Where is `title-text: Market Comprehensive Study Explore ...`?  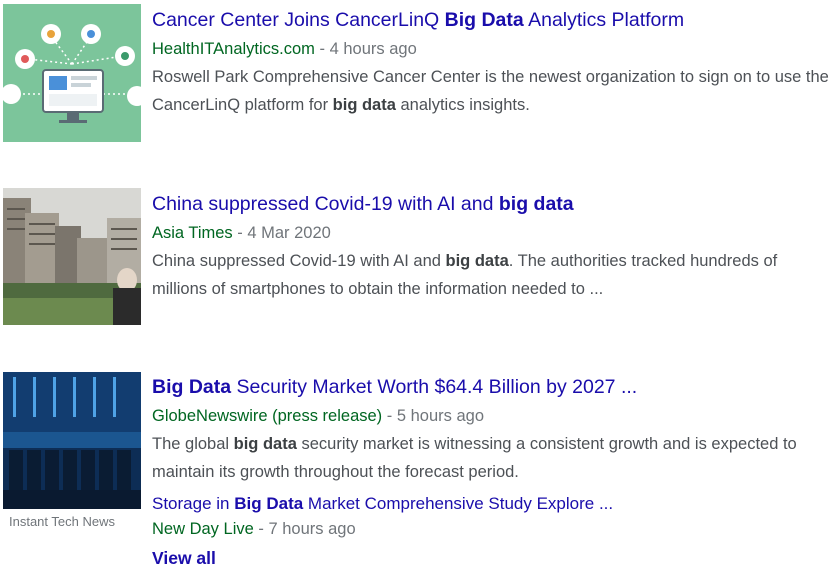 title-text: Market Comprehensive Study Explore ... is located at coordinates (458, 503).